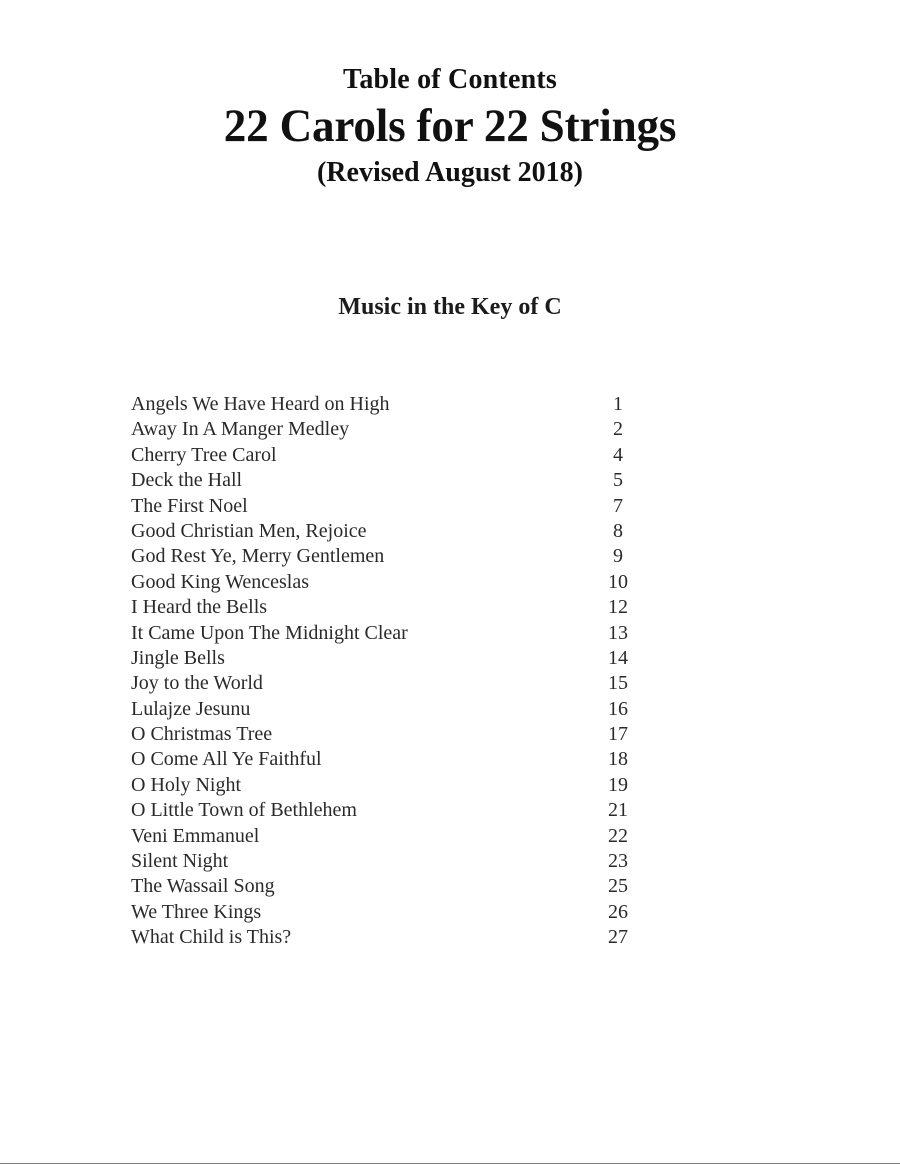 This screenshot has height=1164, width=900. Describe the element at coordinates (449, 172) in the screenshot. I see `revision-note: (Revised August 2018)` at that location.